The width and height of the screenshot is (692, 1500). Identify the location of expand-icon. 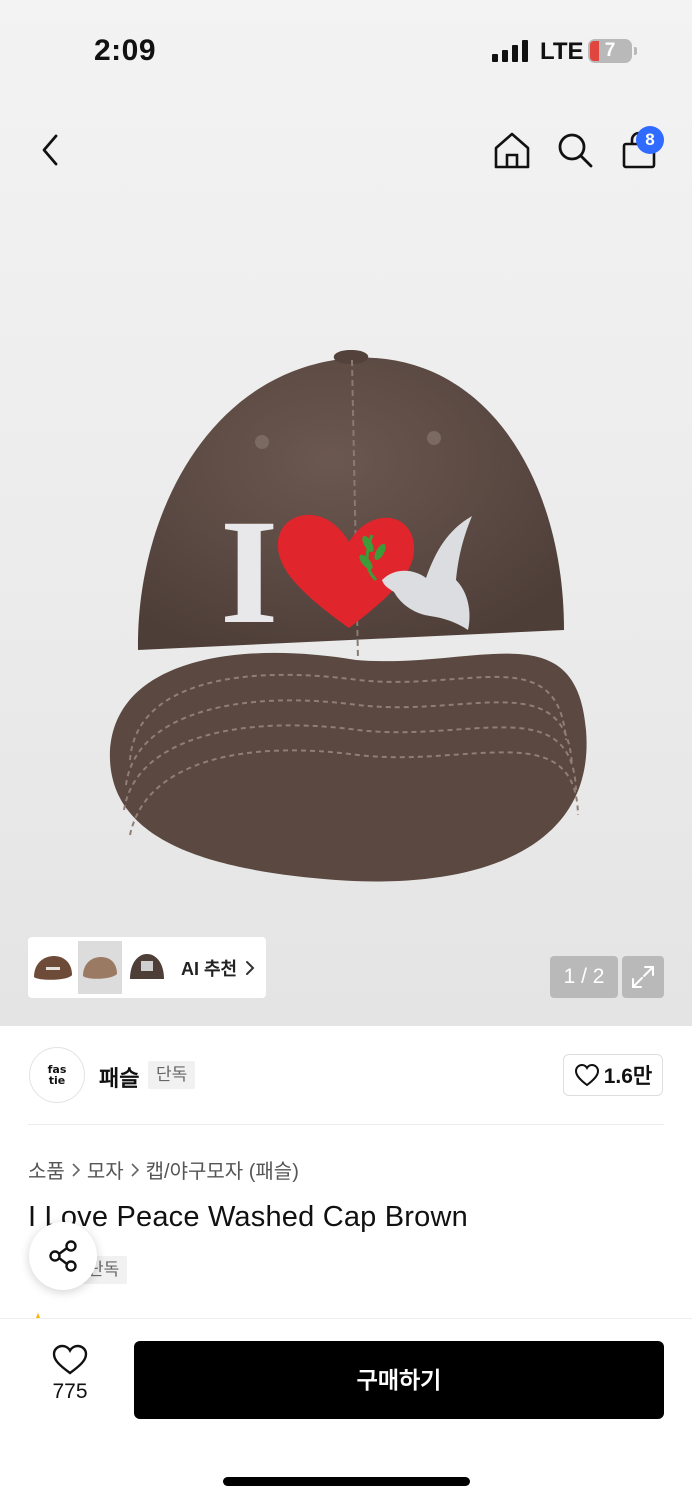
(643, 977).